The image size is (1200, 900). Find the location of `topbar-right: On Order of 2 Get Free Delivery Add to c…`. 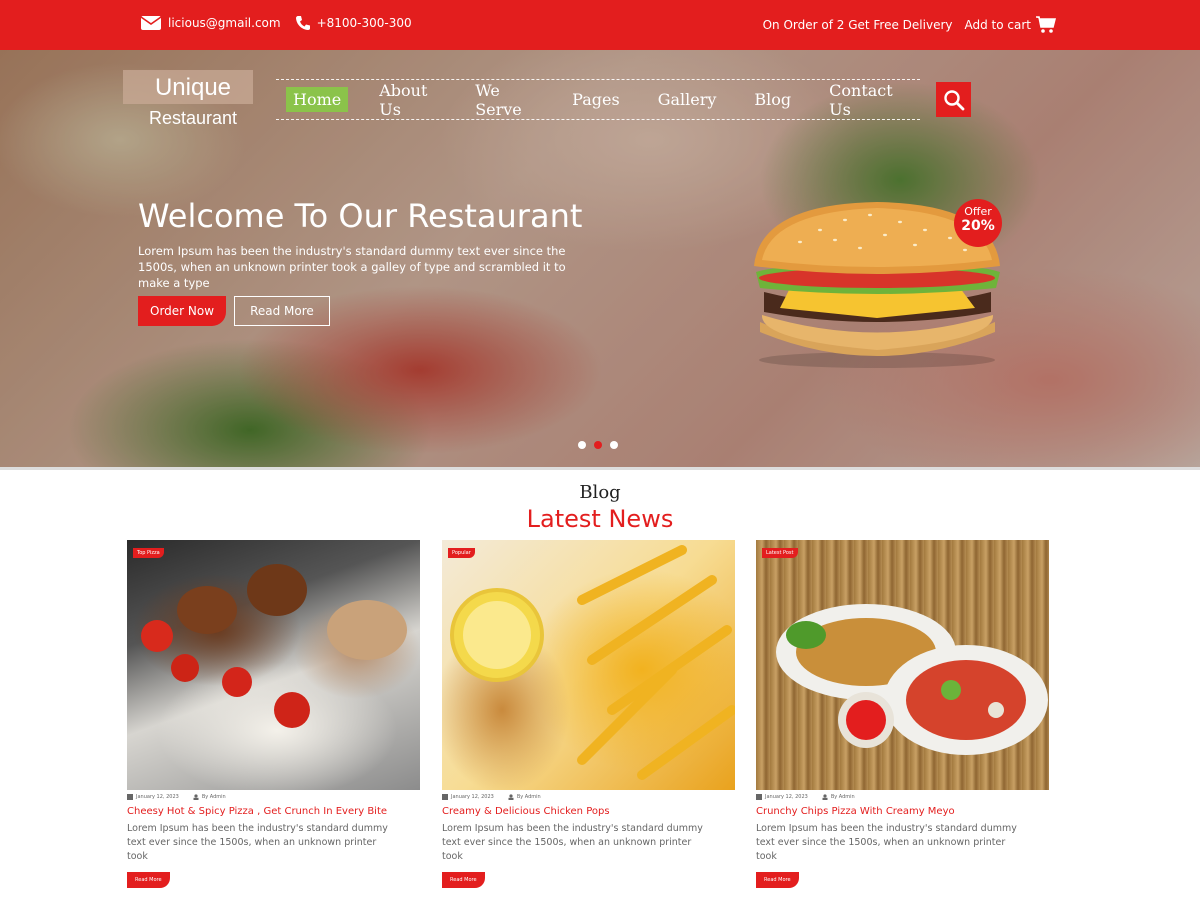

topbar-right: On Order of 2 Get Free Delivery Add to c… is located at coordinates (909, 25).